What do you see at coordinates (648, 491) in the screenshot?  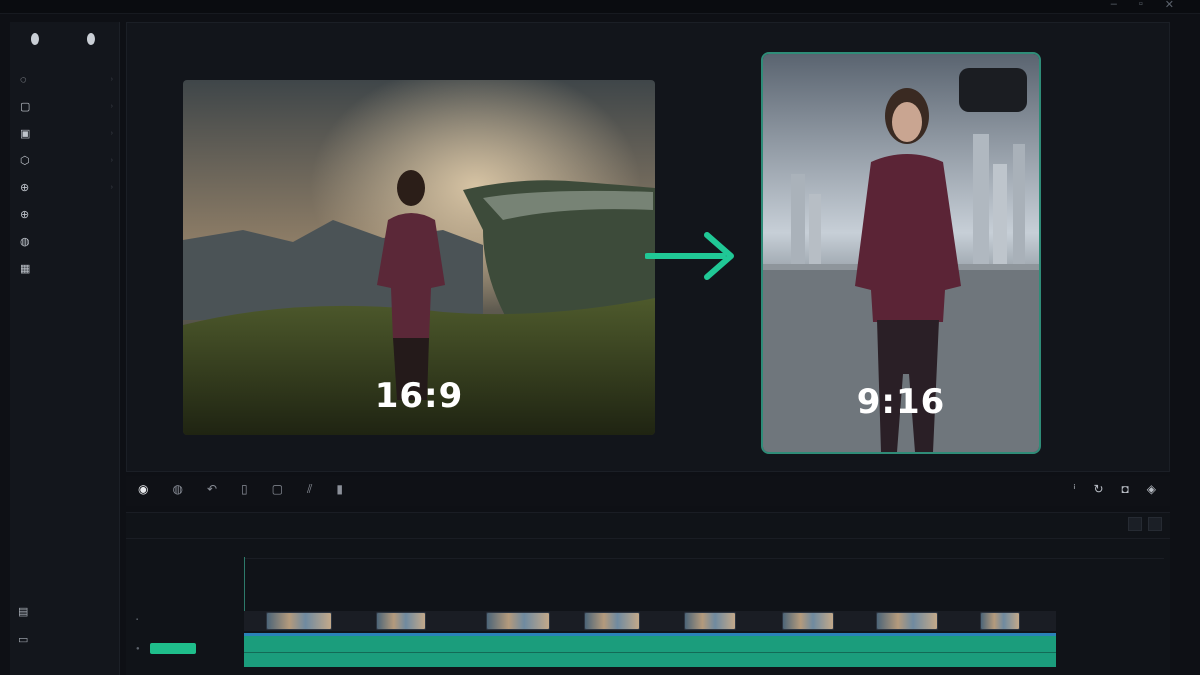 I see `editing-toolbar: ◉ ◍ ↶ ▯ ▢ ⫽ ▮ ⁱ ↻ ◘ ◈` at bounding box center [648, 491].